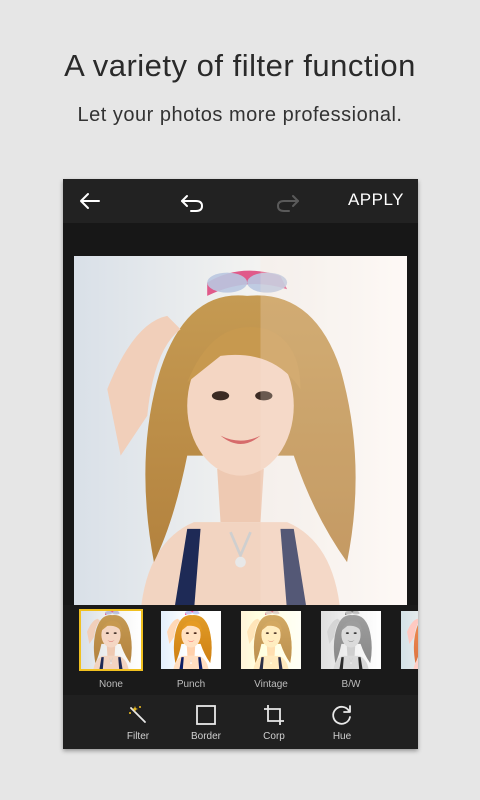 The height and width of the screenshot is (800, 480). I want to click on tool-hue: Hue, so click(342, 722).